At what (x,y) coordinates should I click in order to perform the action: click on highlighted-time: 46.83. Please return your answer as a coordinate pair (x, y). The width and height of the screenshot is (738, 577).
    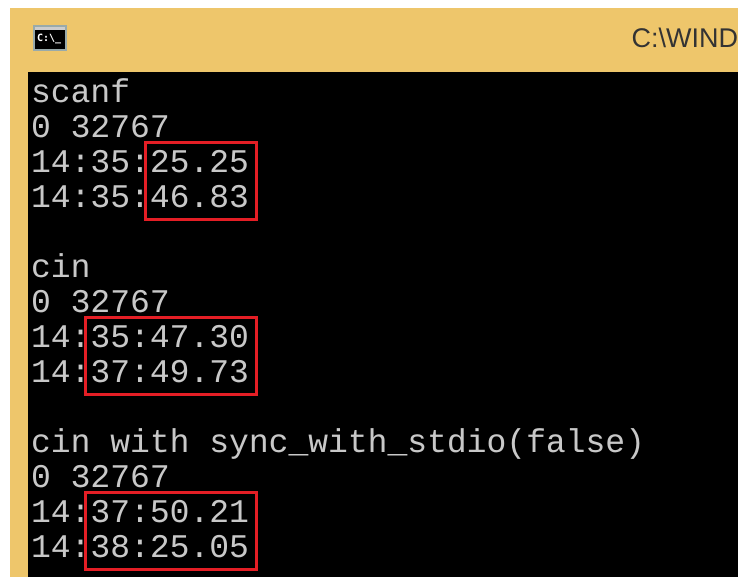
    Looking at the image, I should click on (199, 198).